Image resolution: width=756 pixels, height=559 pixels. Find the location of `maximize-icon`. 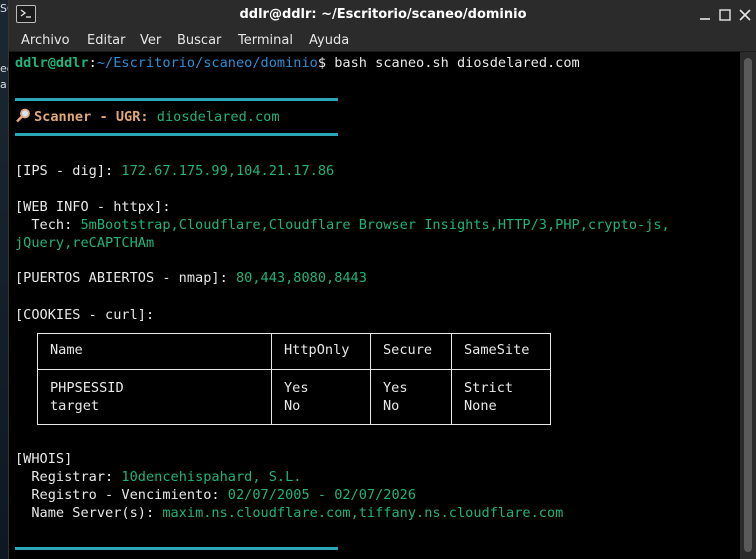

maximize-icon is located at coordinates (725, 15).